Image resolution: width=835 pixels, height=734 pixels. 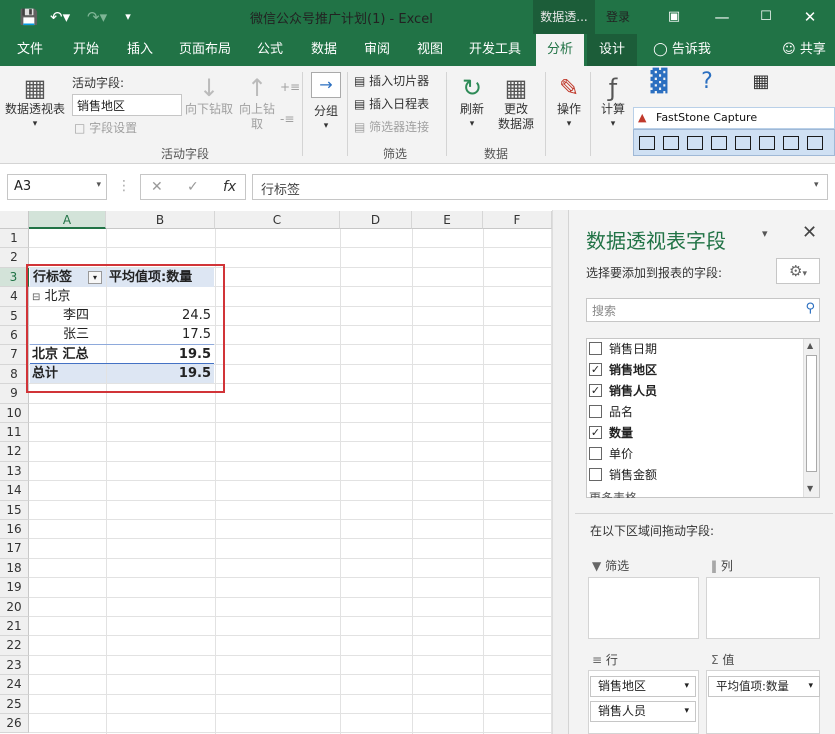 What do you see at coordinates (391, 127) in the screenshot?
I see `filter-connections-button: ▤ 筛选器连接` at bounding box center [391, 127].